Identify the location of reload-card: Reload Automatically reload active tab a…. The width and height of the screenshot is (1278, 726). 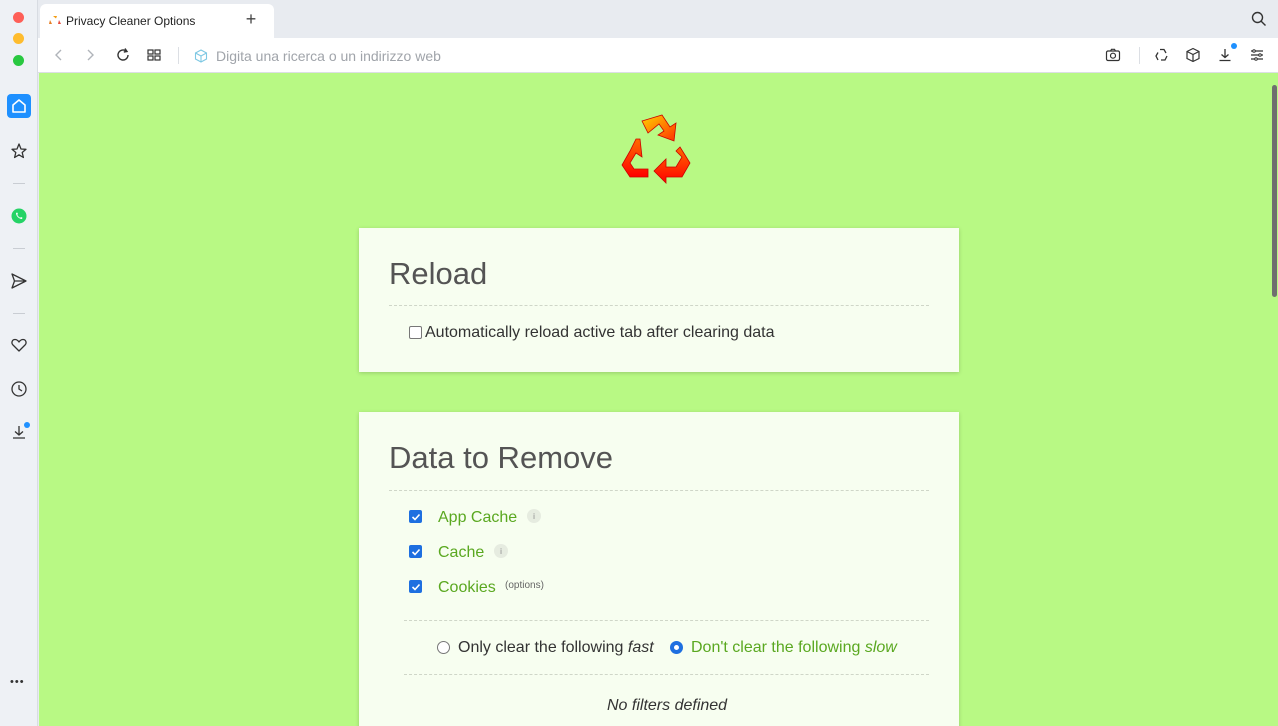
(659, 300).